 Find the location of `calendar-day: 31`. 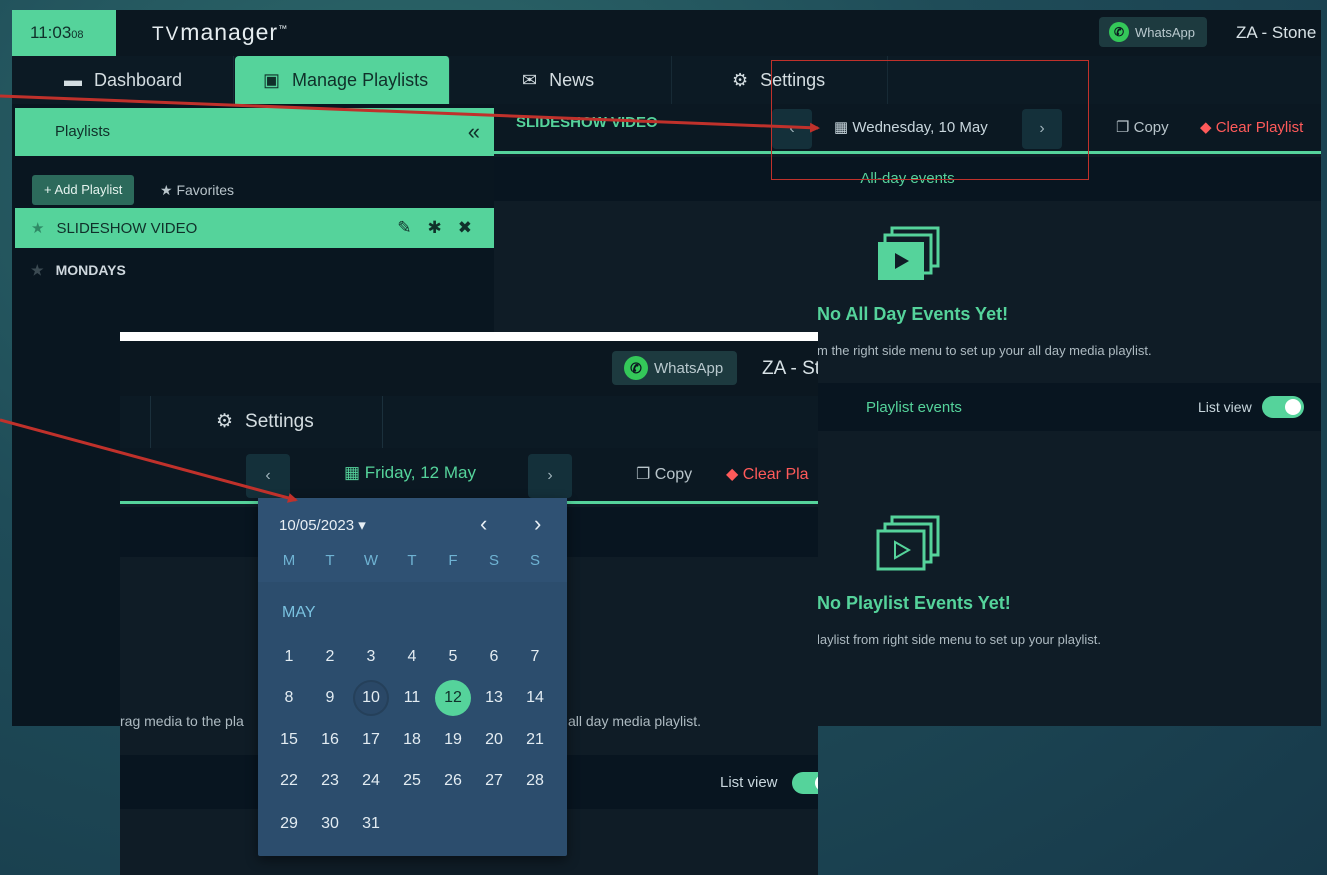

calendar-day: 31 is located at coordinates (371, 824).